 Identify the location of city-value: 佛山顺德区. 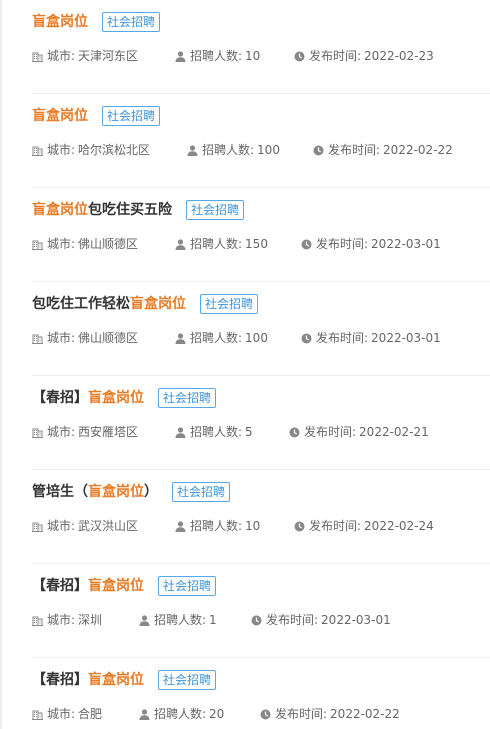
(108, 244).